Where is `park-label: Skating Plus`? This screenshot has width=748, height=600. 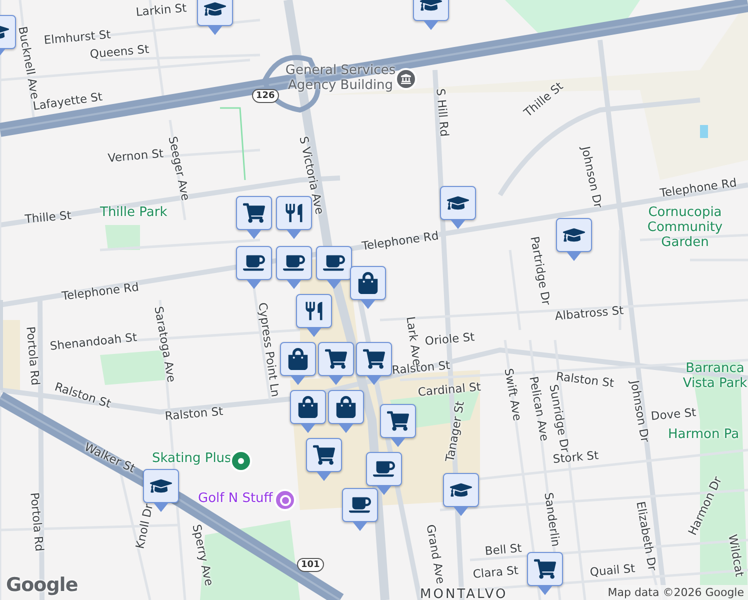 park-label: Skating Plus is located at coordinates (192, 459).